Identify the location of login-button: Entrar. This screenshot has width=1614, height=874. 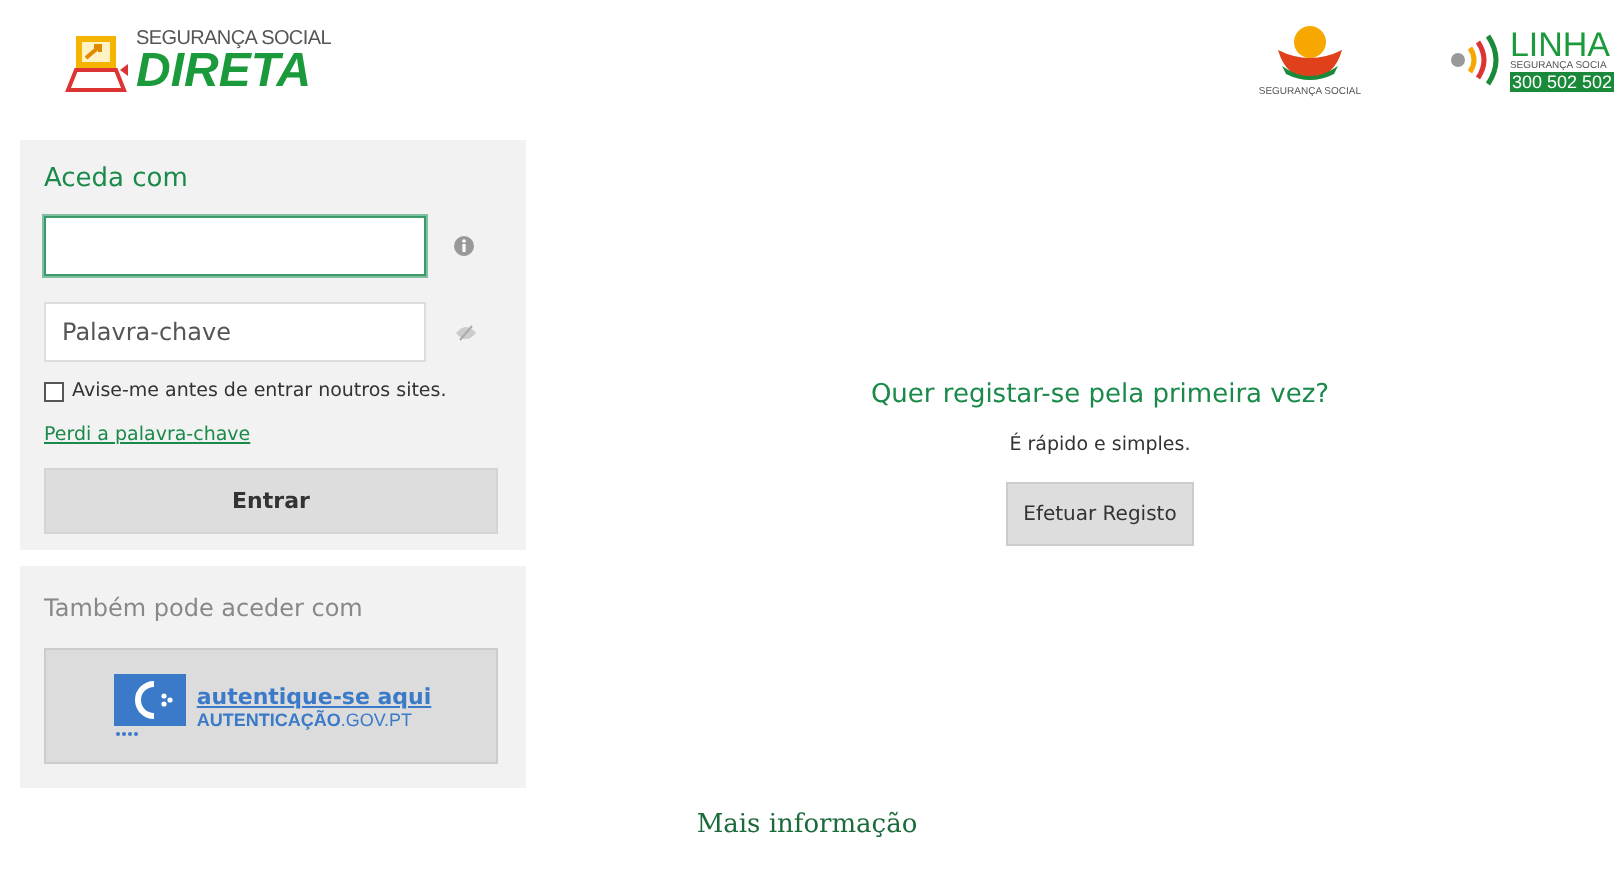
(271, 501).